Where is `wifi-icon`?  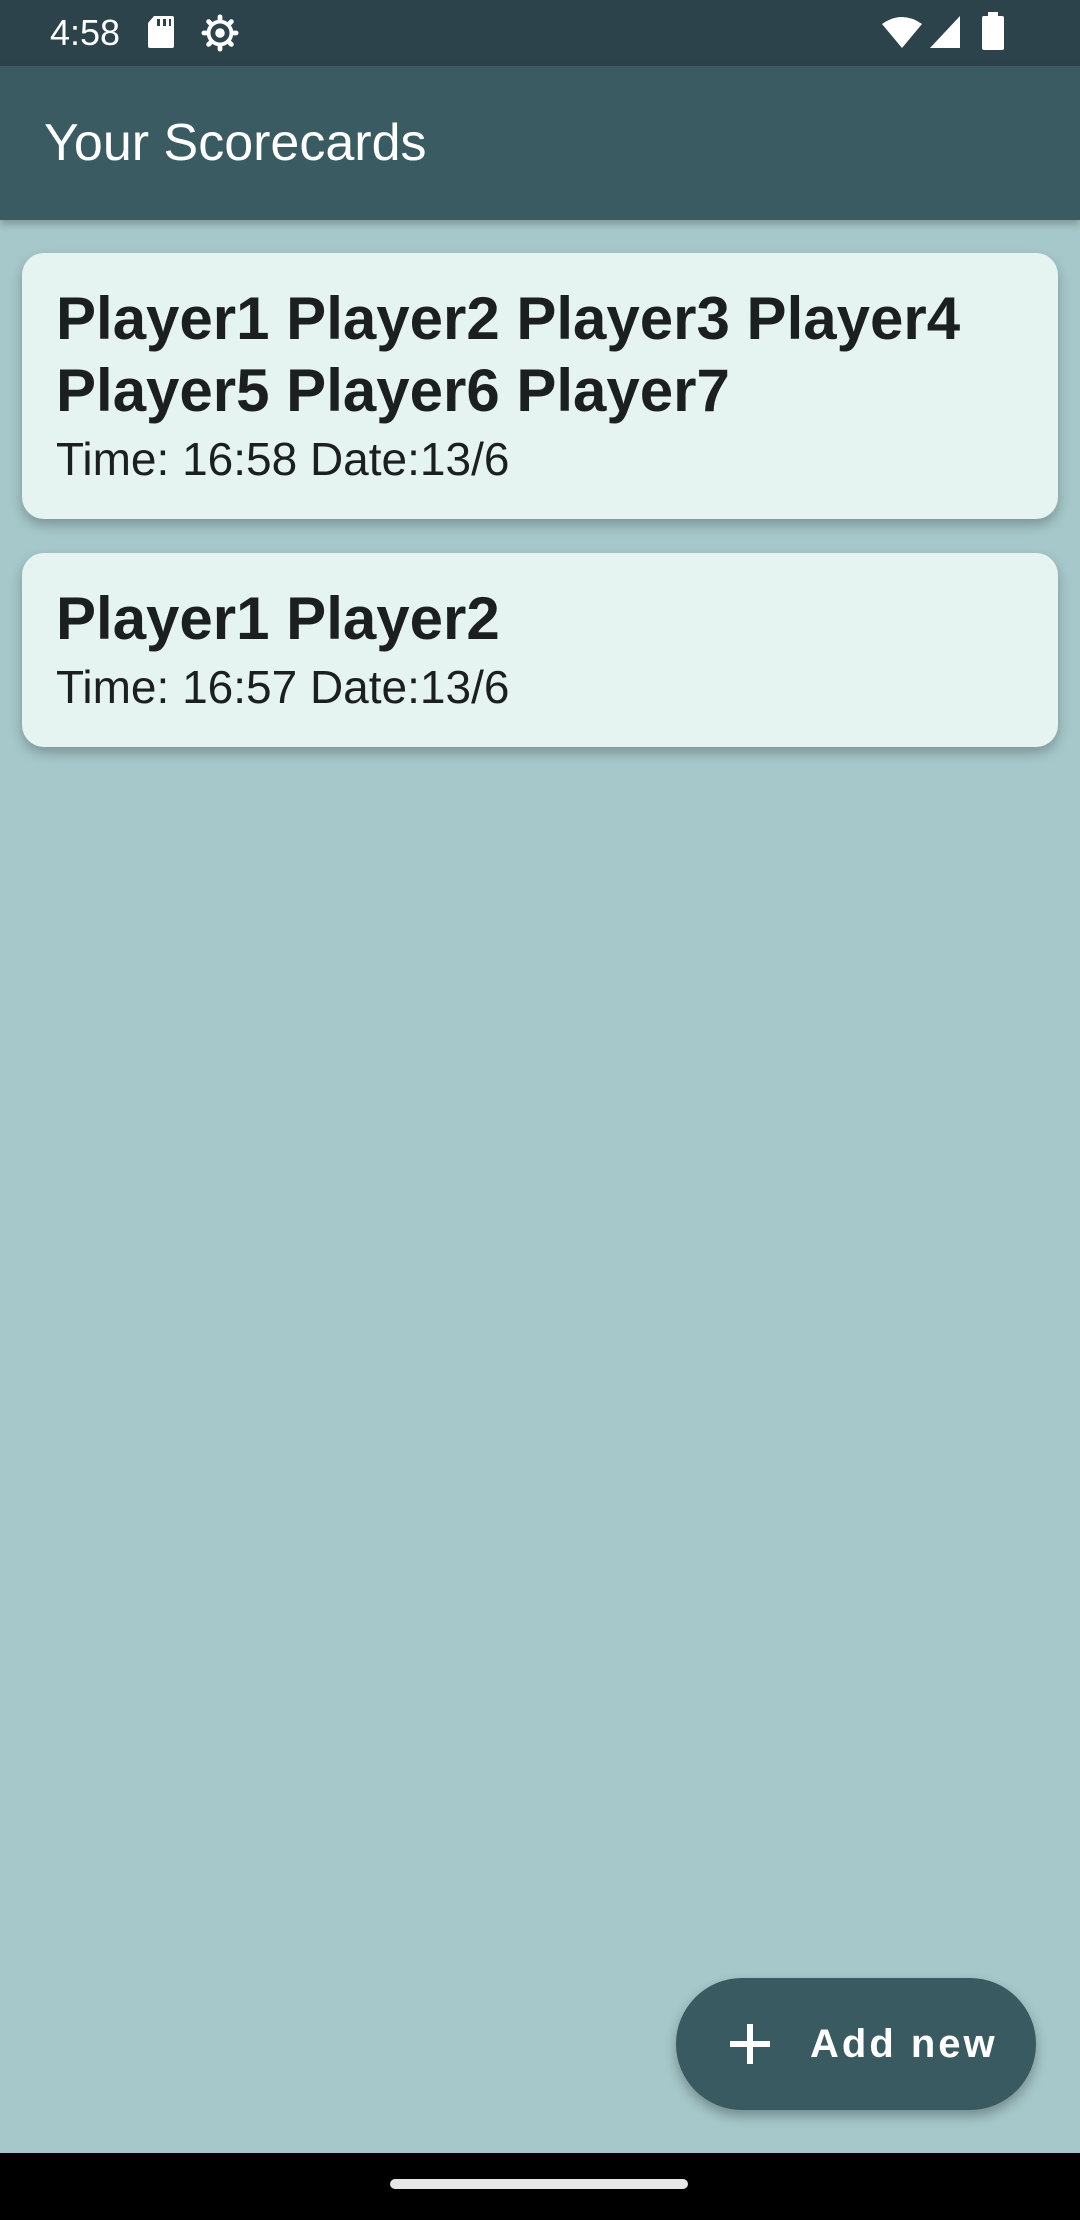 wifi-icon is located at coordinates (902, 32).